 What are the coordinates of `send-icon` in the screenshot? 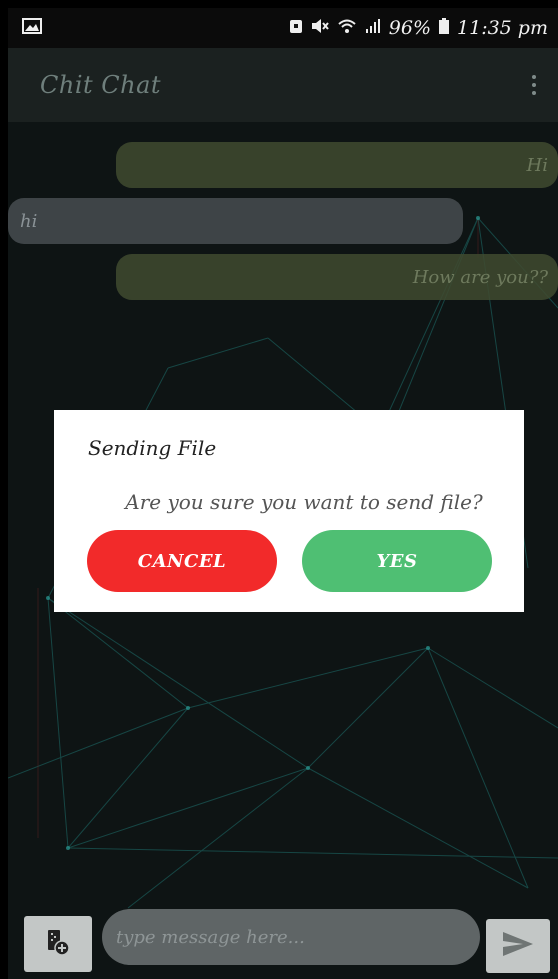 It's located at (518, 946).